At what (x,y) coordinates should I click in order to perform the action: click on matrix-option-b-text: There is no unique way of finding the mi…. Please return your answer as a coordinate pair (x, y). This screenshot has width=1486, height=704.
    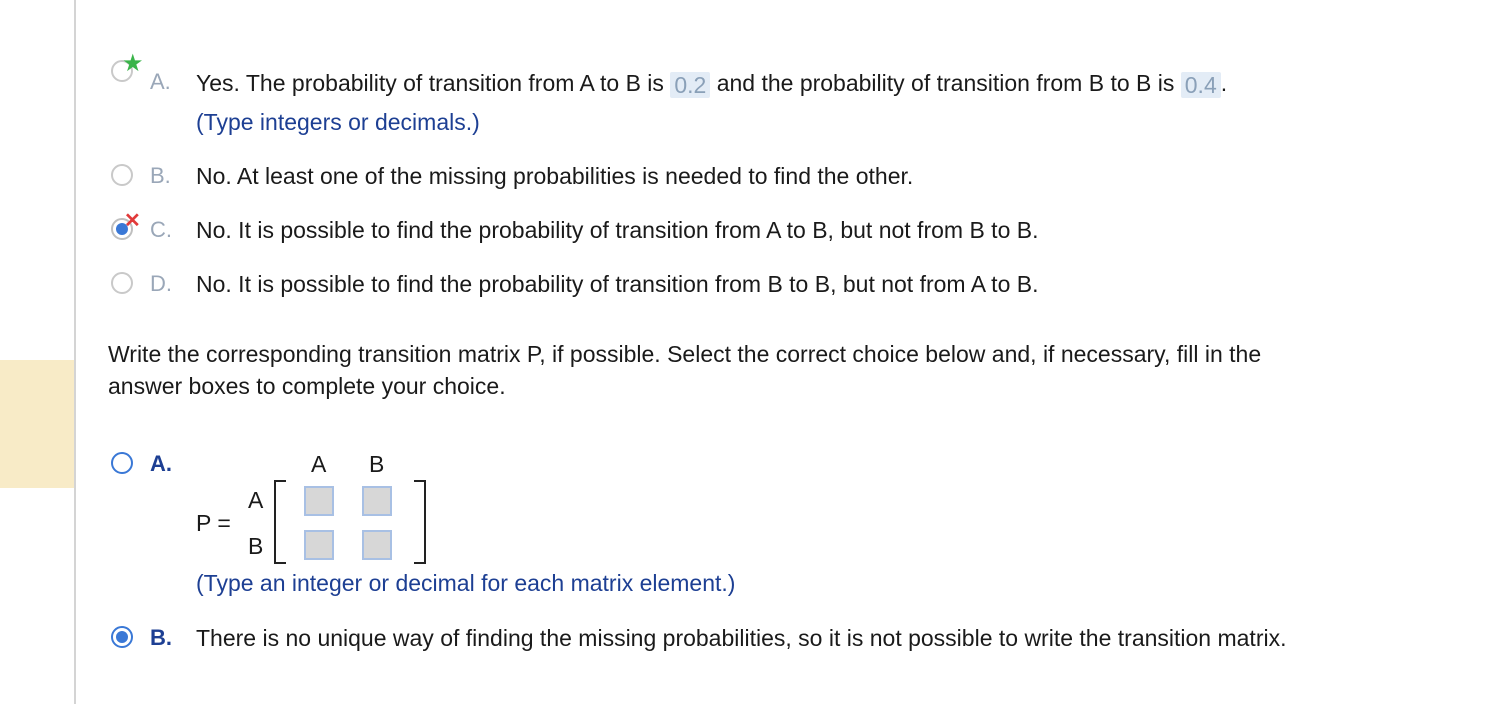
    Looking at the image, I should click on (741, 638).